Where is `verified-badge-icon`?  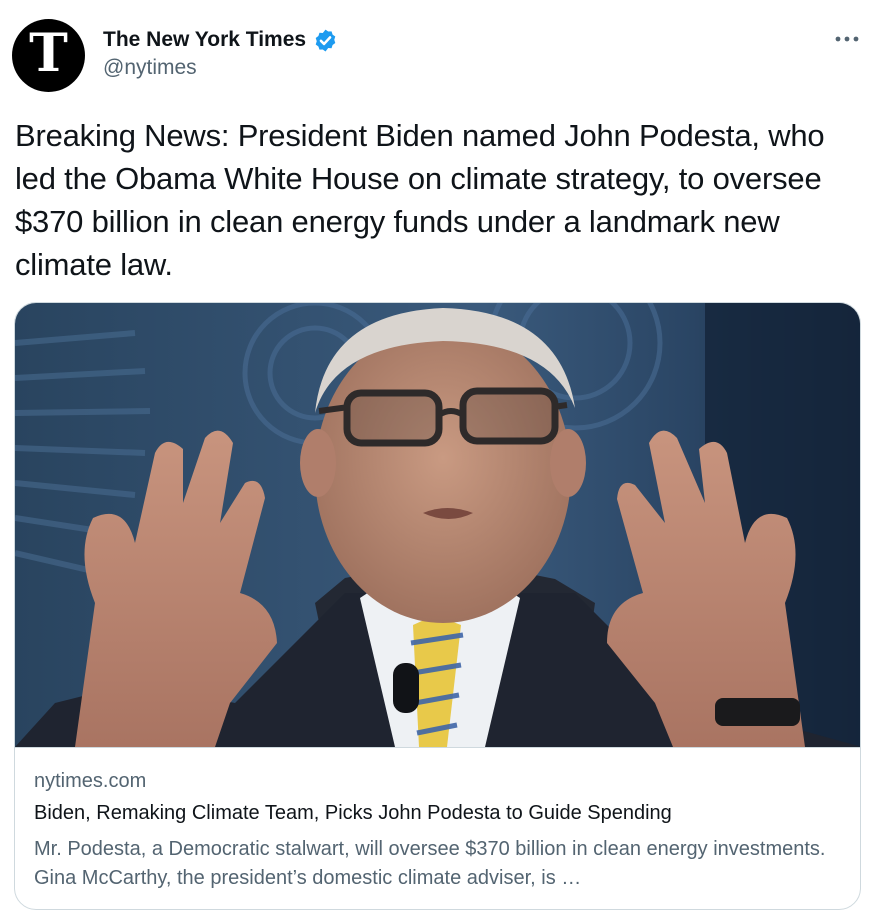
verified-badge-icon is located at coordinates (325, 40).